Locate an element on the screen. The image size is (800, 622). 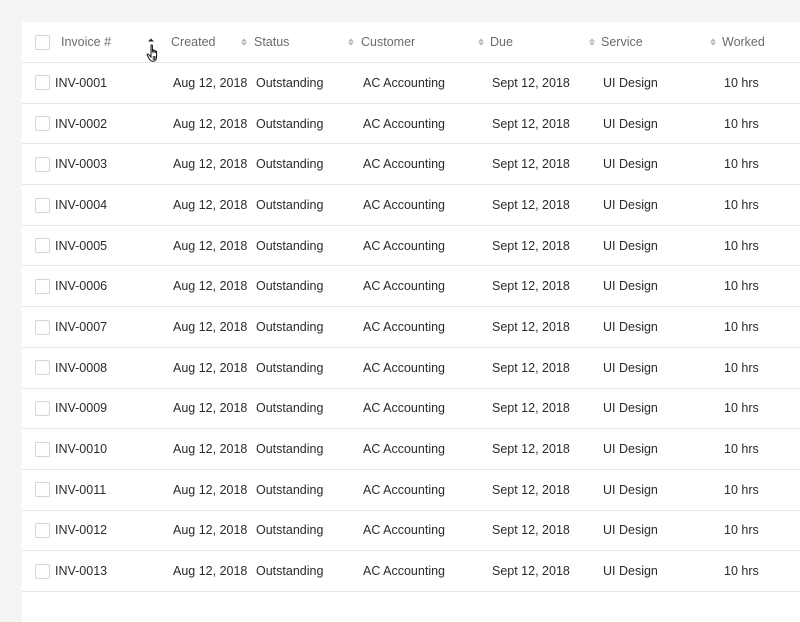
column-header-label: Invoice # is located at coordinates (86, 42).